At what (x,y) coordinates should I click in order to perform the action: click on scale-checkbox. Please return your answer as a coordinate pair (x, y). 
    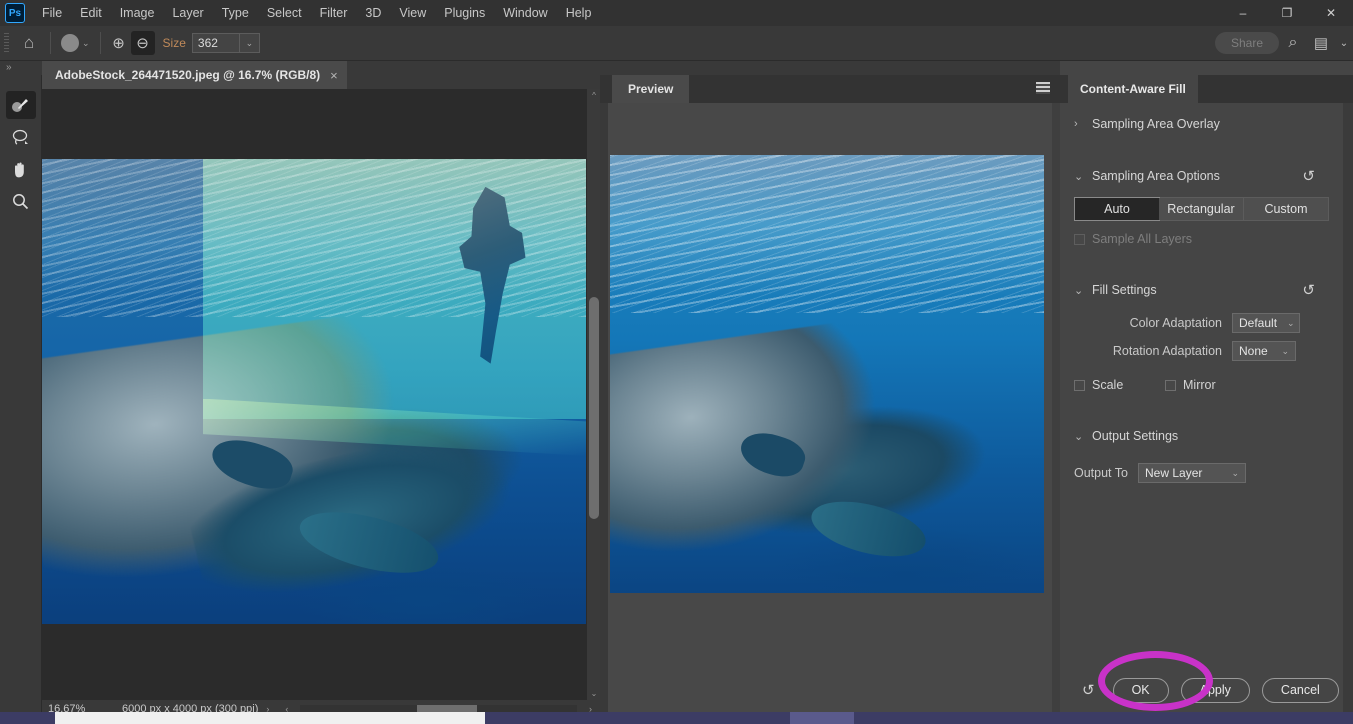
    Looking at the image, I should click on (1079, 385).